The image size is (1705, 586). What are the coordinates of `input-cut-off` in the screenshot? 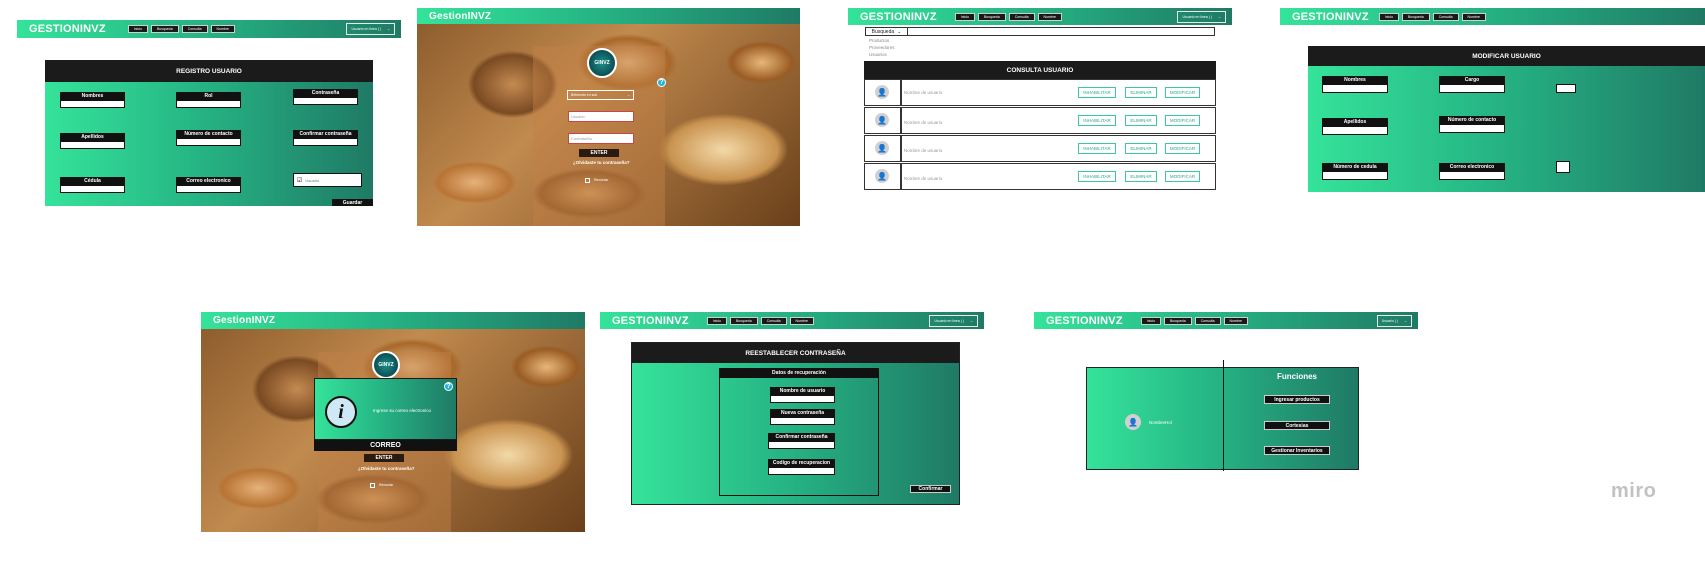 It's located at (1566, 88).